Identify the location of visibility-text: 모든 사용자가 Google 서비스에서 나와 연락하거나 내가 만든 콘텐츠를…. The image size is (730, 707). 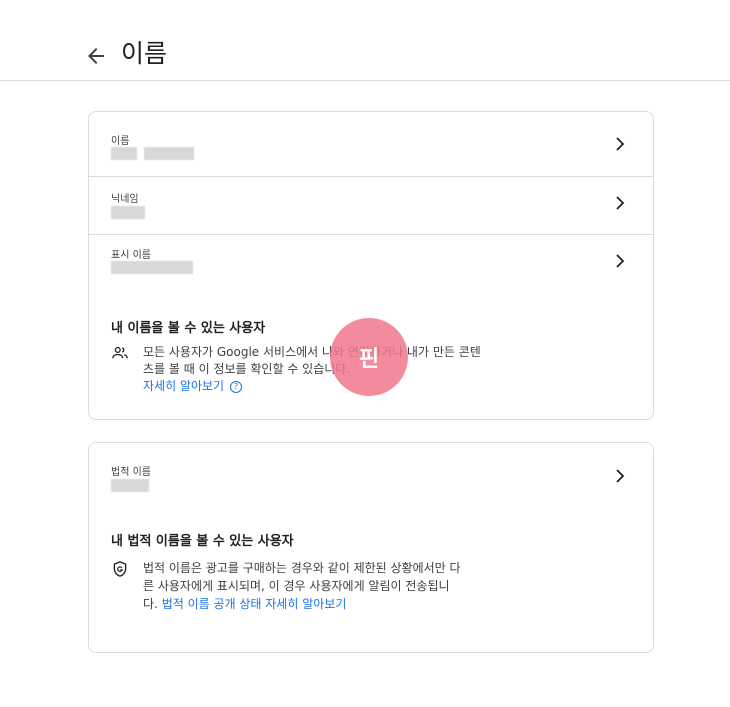
(312, 360).